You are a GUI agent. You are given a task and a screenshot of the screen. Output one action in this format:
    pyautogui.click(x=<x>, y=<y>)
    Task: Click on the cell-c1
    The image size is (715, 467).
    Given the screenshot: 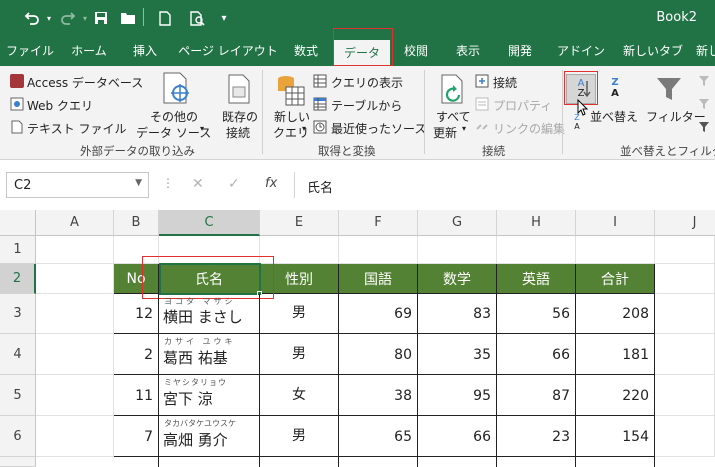 What is the action you would take?
    pyautogui.click(x=209, y=250)
    